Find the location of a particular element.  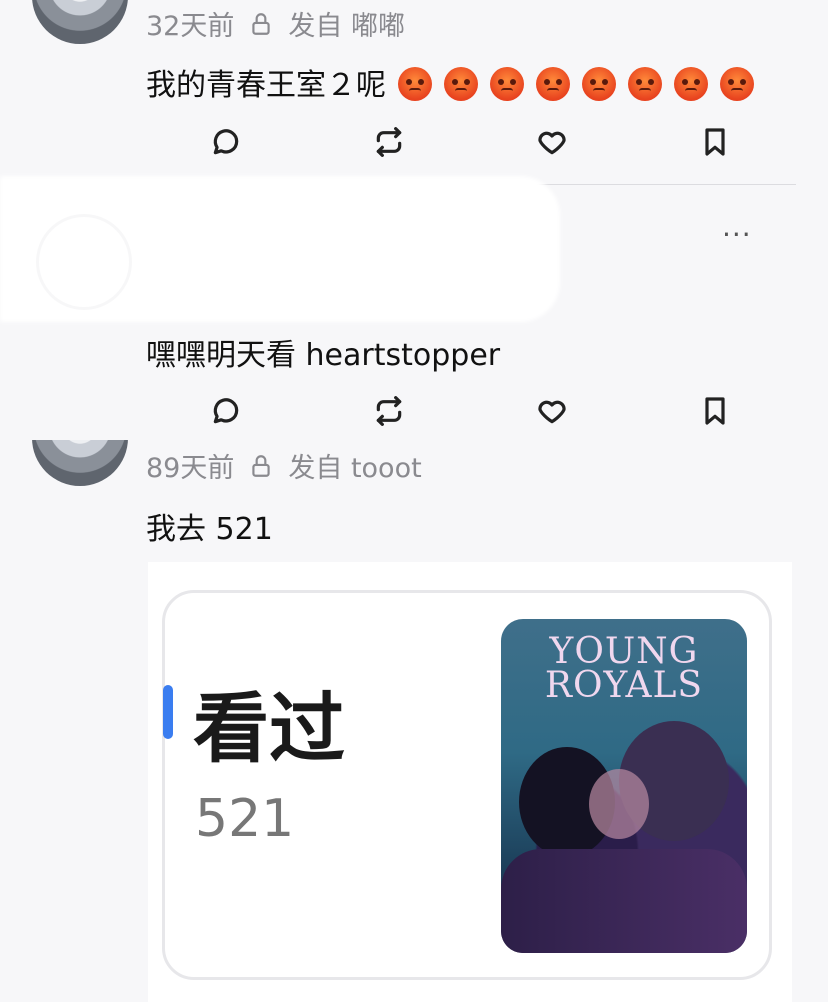

poster-image: YOUNG ROYALS is located at coordinates (624, 786).